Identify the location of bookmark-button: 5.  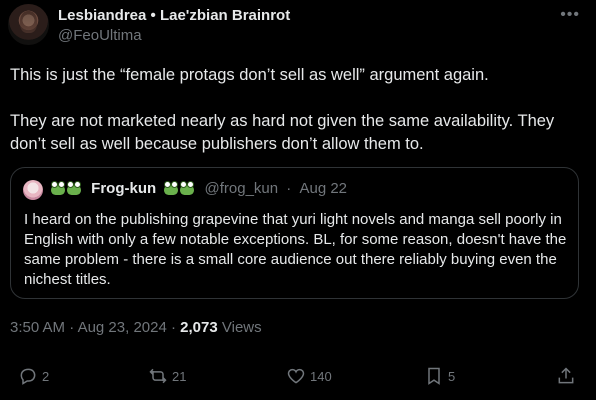
(439, 376).